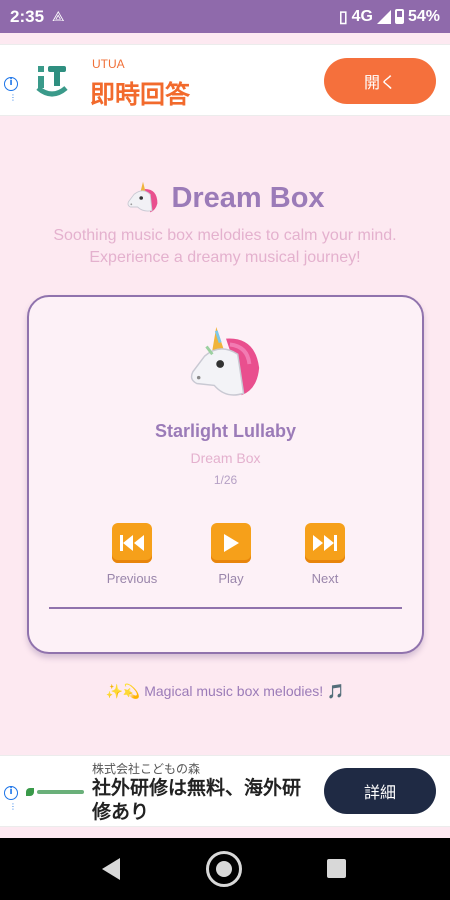 The height and width of the screenshot is (900, 450). I want to click on top-ad-banner: i ⋮ UTUA 即時回答 開く, so click(225, 80).